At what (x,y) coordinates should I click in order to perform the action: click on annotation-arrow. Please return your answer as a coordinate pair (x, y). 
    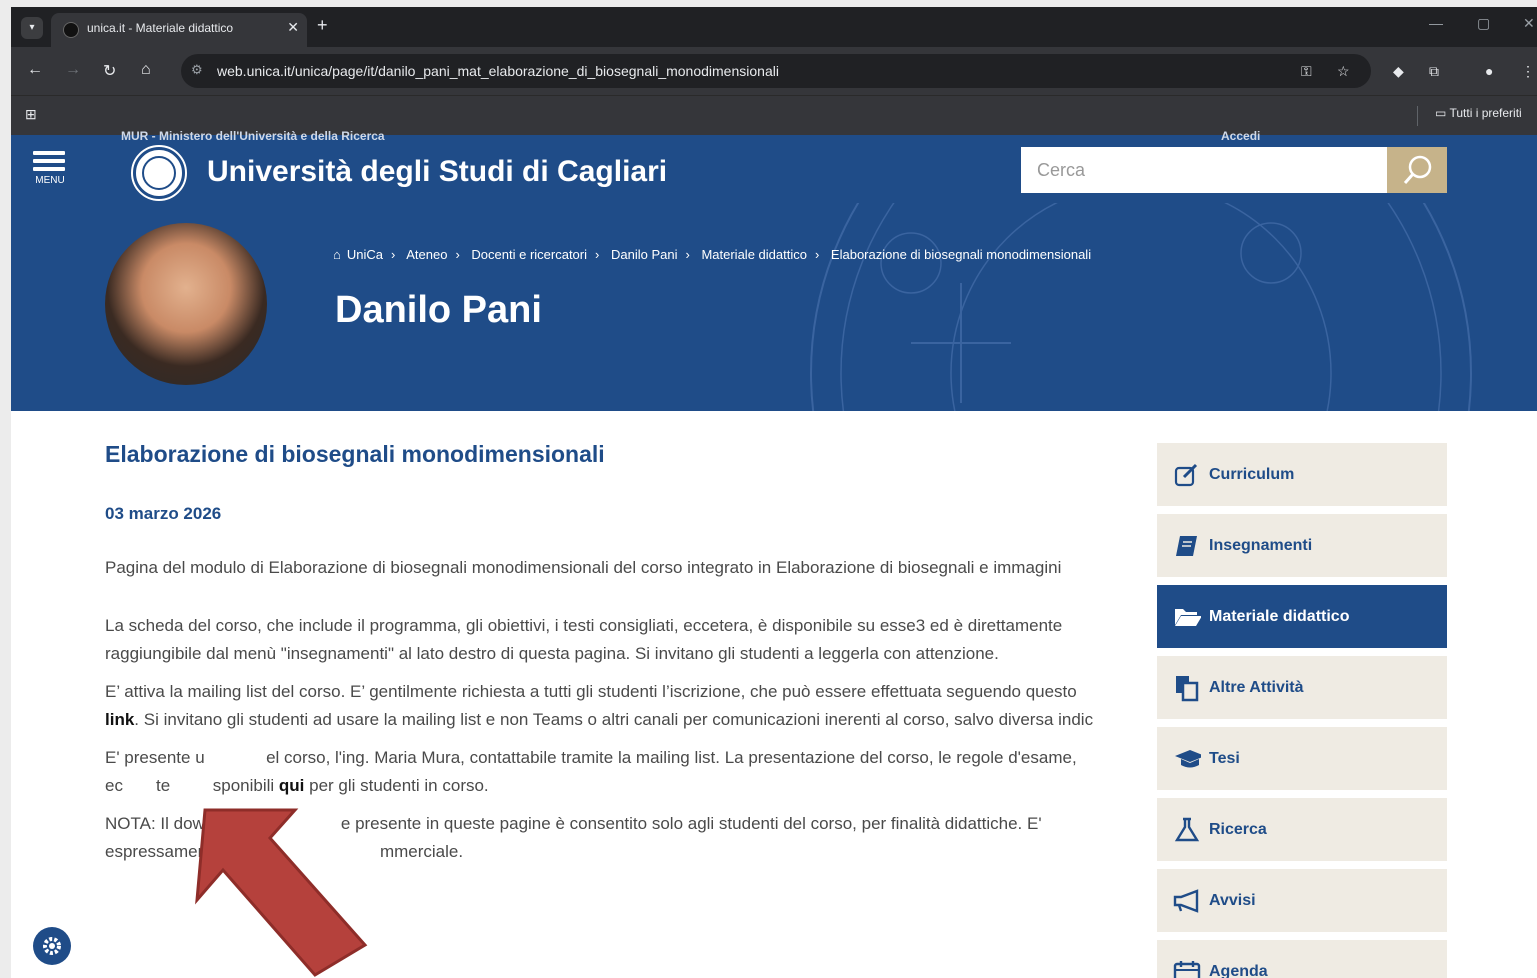
    Looking at the image, I should click on (281, 892).